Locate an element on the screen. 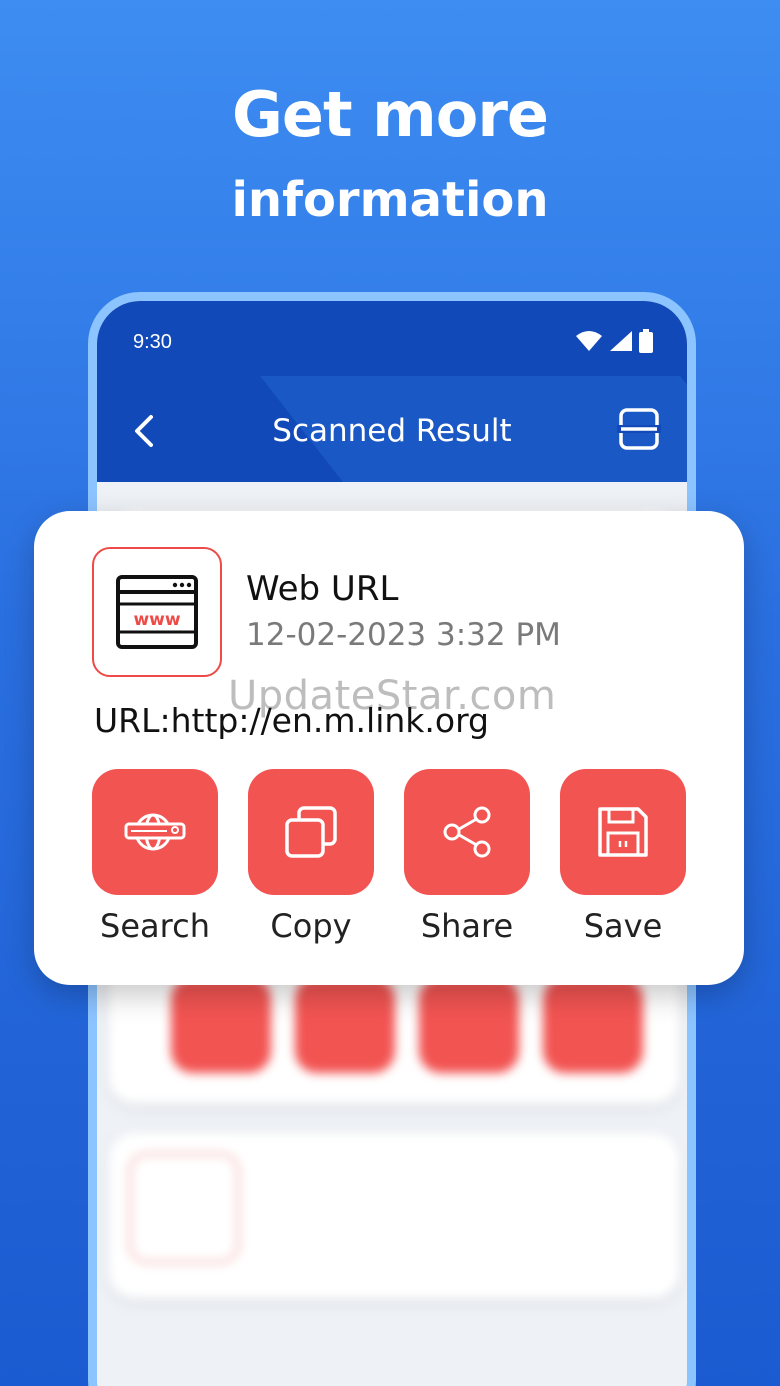  page-title: Scanned Result is located at coordinates (392, 431).